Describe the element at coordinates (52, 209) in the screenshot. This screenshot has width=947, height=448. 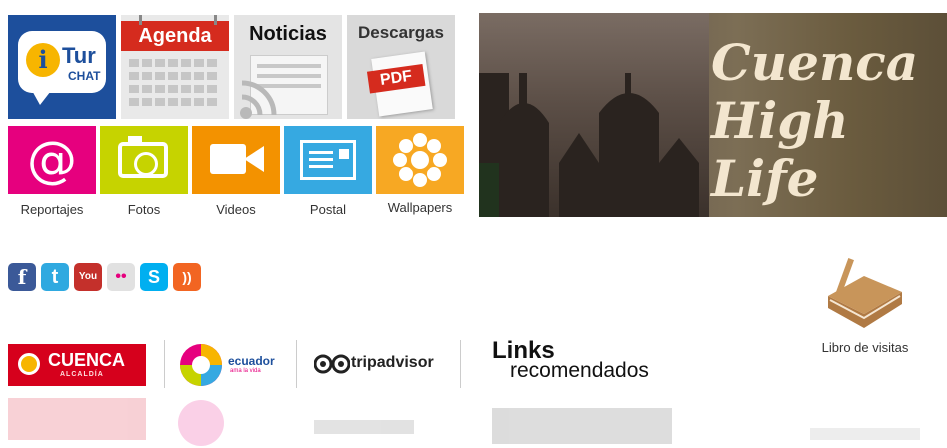
I see `reportajes-label: Reportajes` at that location.